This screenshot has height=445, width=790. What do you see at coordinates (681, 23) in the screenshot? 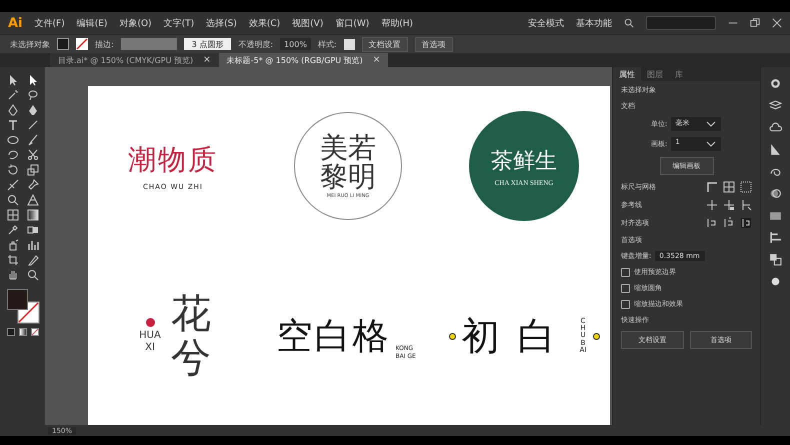
I see `search-field` at bounding box center [681, 23].